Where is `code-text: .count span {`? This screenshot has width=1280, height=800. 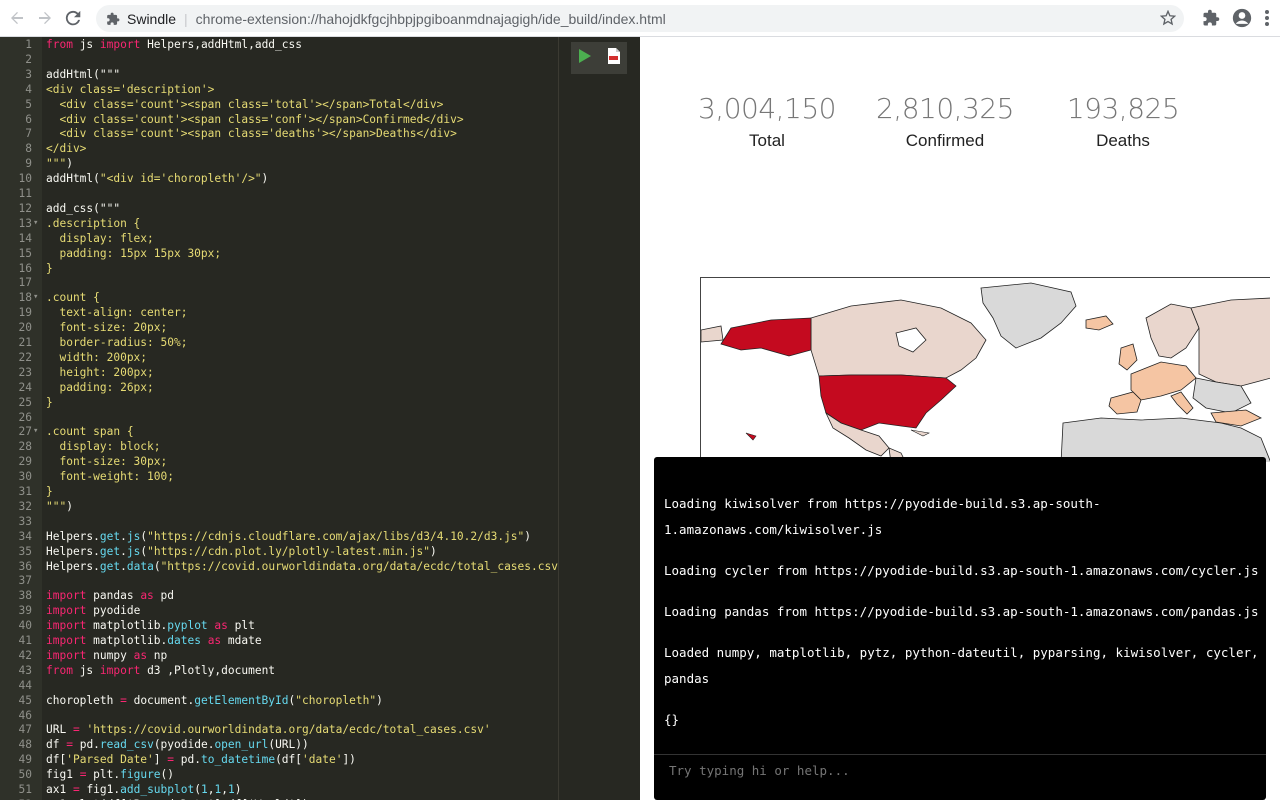 code-text: .count span { is located at coordinates (90, 432).